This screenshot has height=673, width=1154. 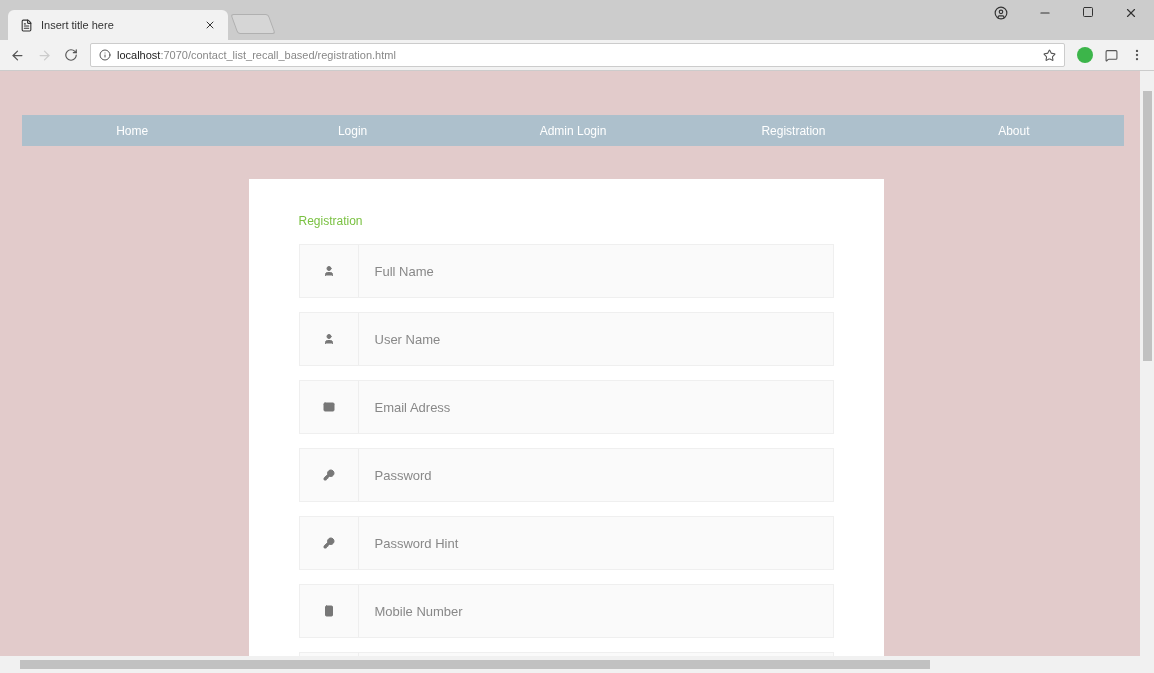 I want to click on reload-icon, so click(x=71, y=55).